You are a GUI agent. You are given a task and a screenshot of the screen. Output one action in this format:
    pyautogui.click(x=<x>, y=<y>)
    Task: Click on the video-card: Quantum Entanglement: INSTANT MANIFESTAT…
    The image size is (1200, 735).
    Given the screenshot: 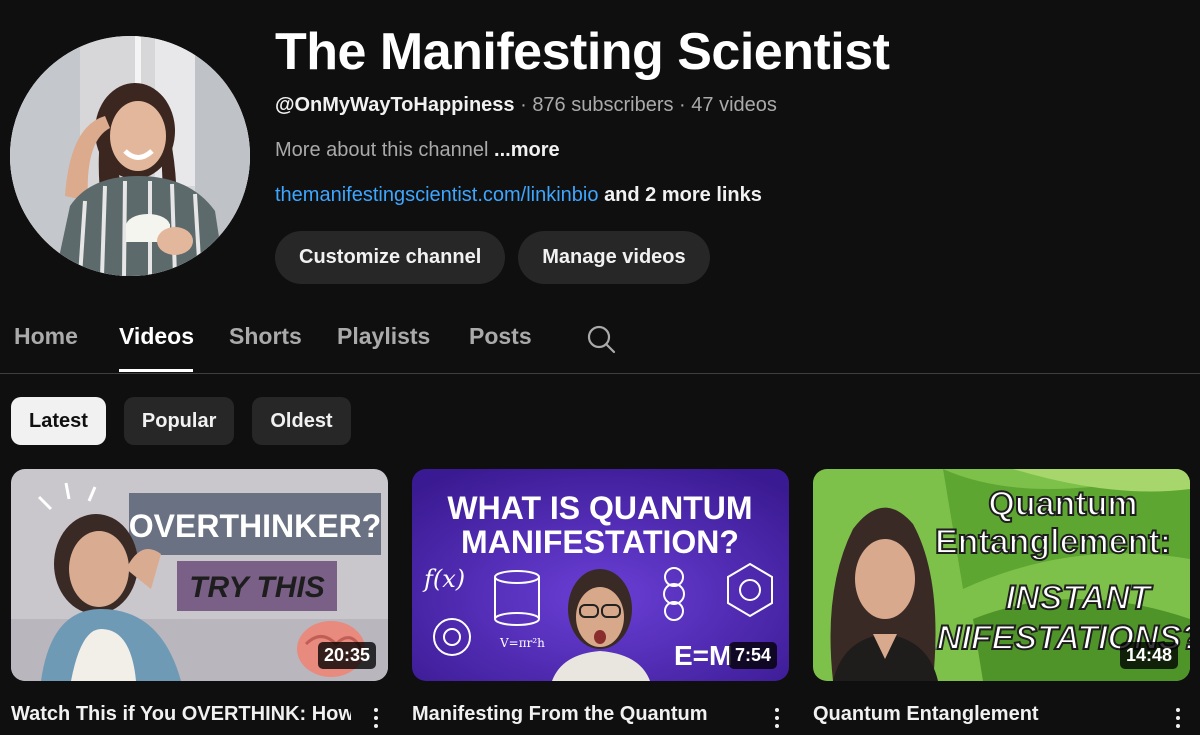 What is the action you would take?
    pyautogui.click(x=1001, y=602)
    